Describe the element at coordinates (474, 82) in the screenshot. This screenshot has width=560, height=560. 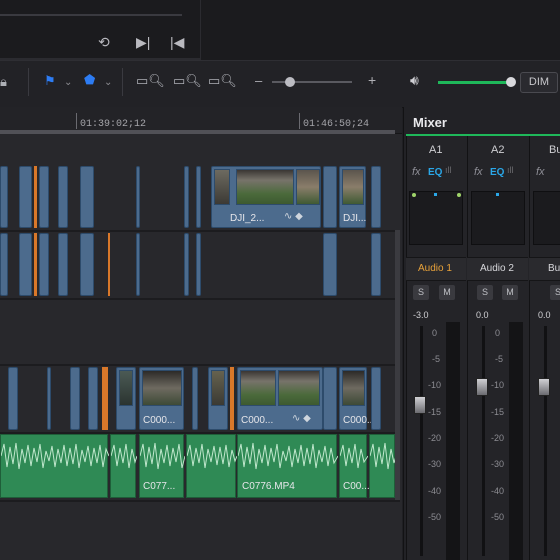
I see `volume-slider` at that location.